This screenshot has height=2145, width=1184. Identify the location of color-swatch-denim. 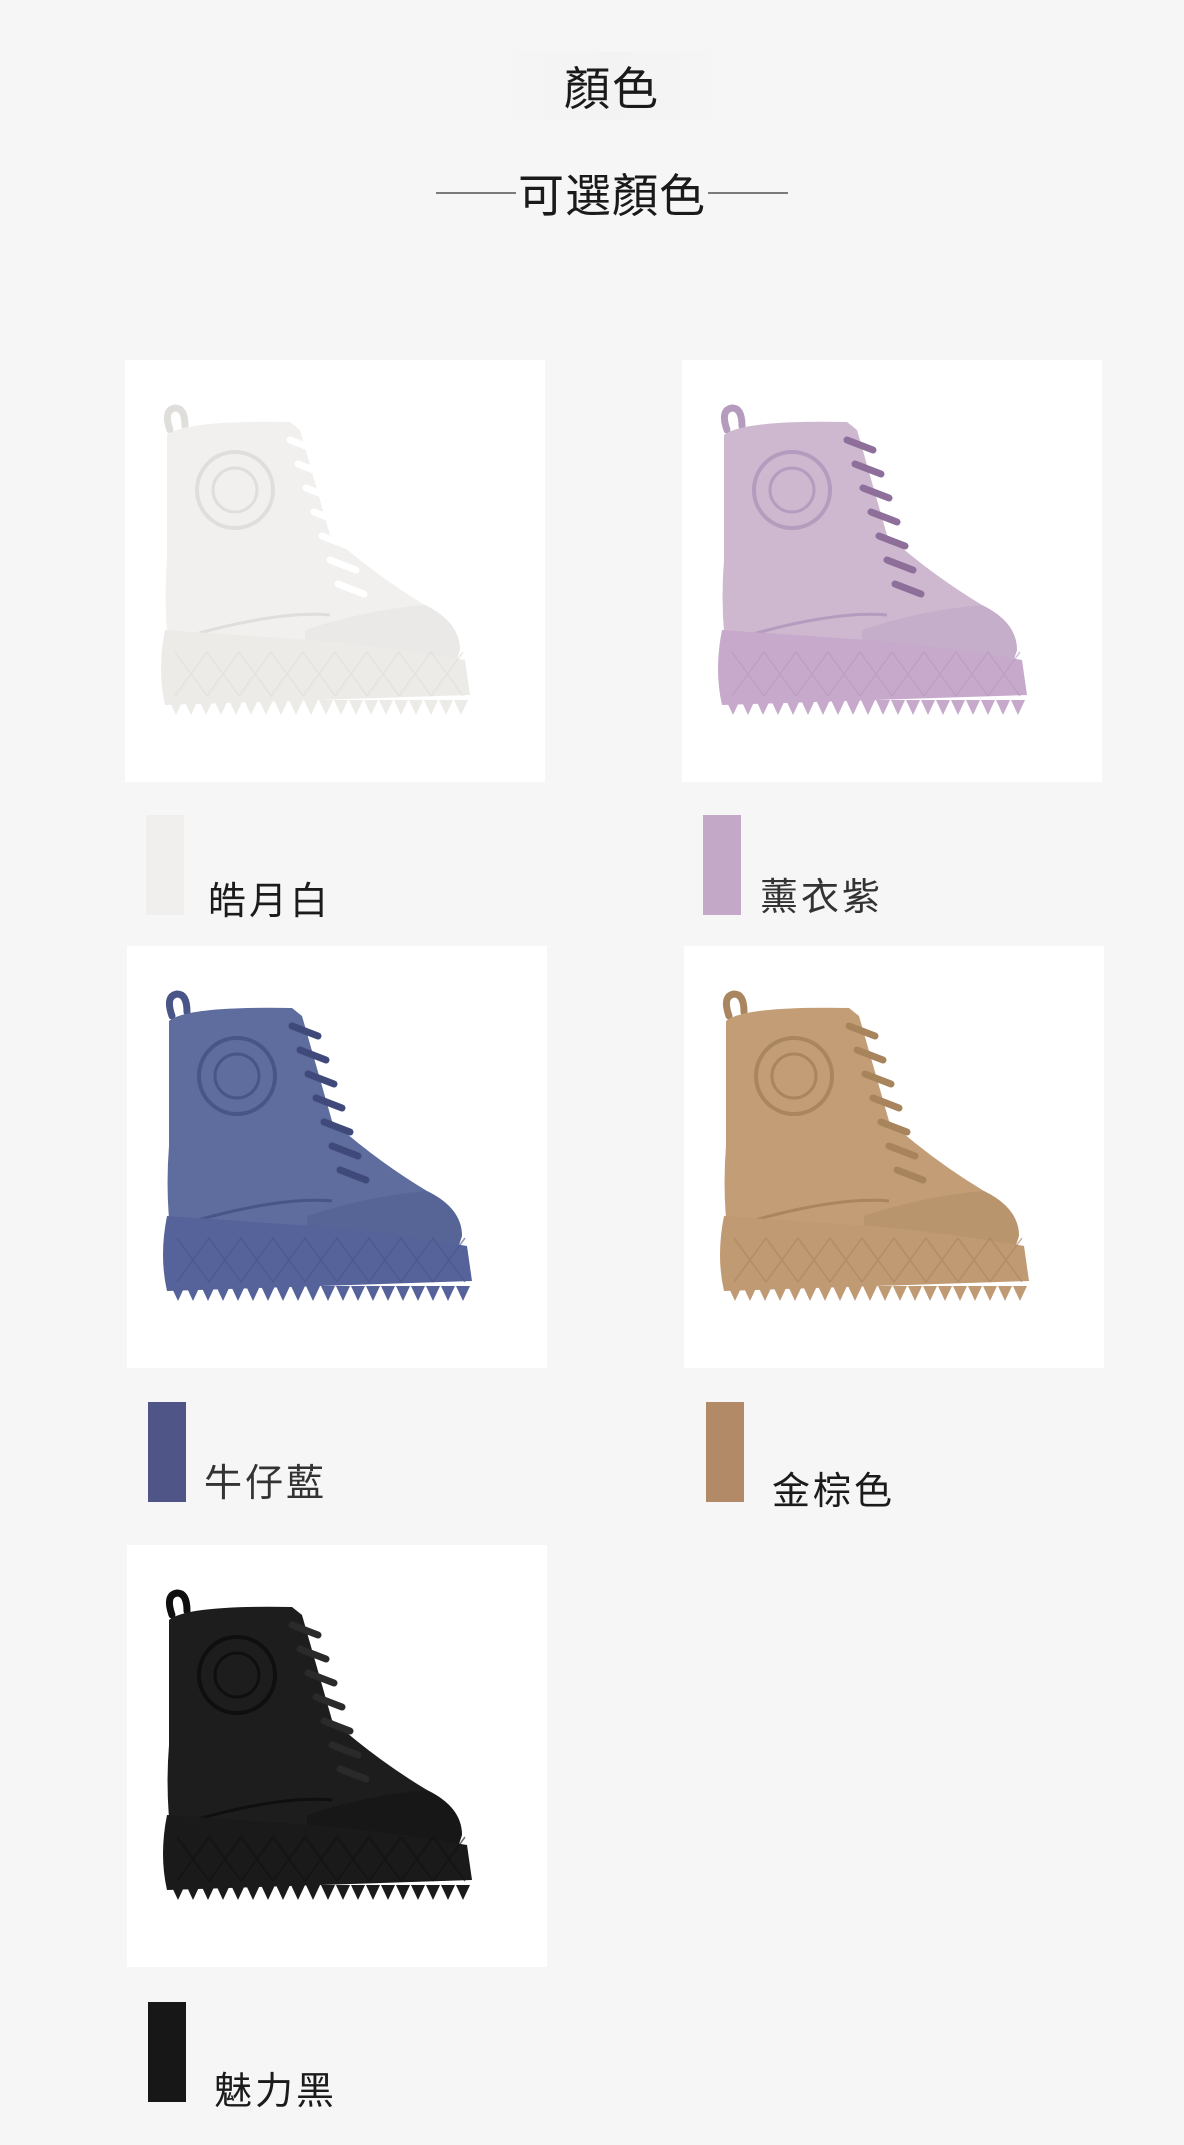
(167, 1452).